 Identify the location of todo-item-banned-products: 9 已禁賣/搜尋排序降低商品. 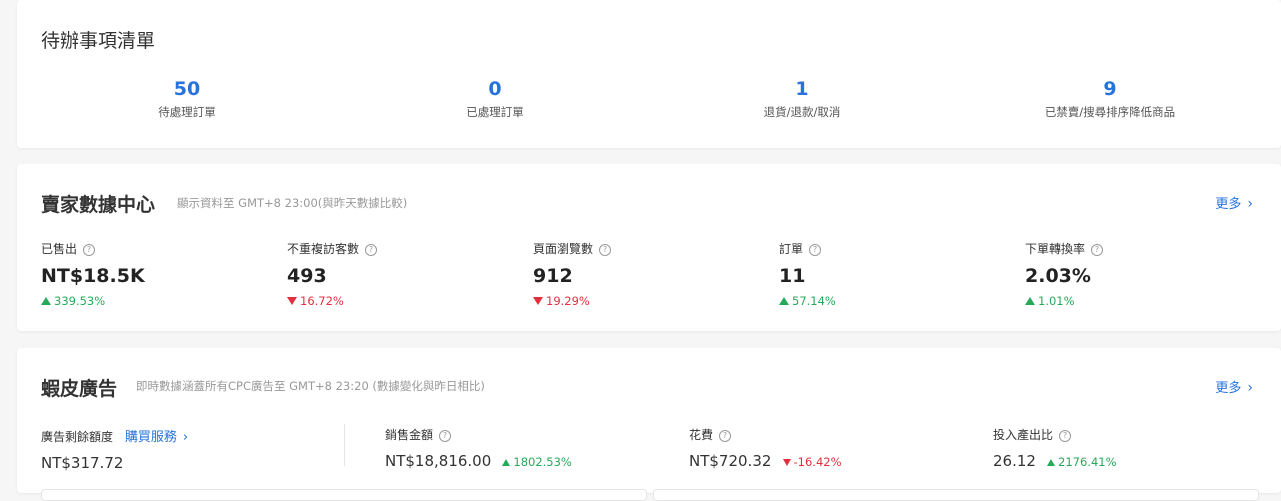
(1110, 99).